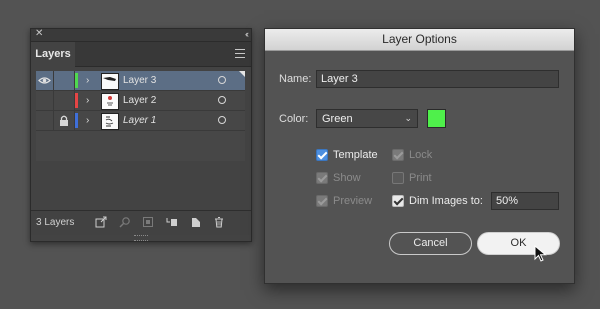 The width and height of the screenshot is (600, 309). Describe the element at coordinates (247, 34) in the screenshot. I see `collapse-panel-icon: ‹‹` at that location.